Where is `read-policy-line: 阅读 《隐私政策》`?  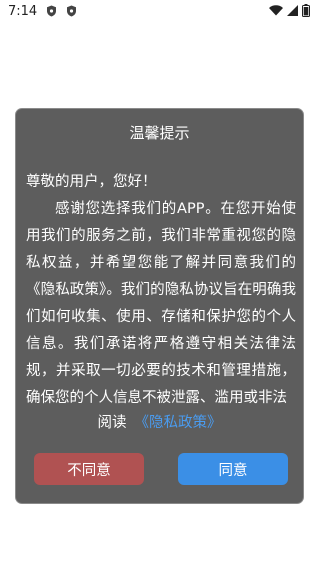 read-policy-line: 阅读 《隐私政策》 is located at coordinates (159, 421).